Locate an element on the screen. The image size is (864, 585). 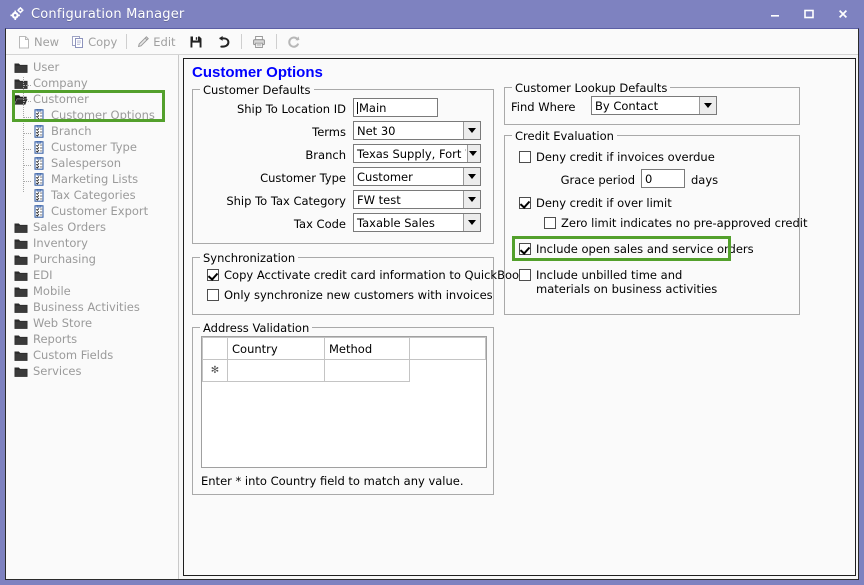
tree-item-company: Company is located at coordinates (92, 83).